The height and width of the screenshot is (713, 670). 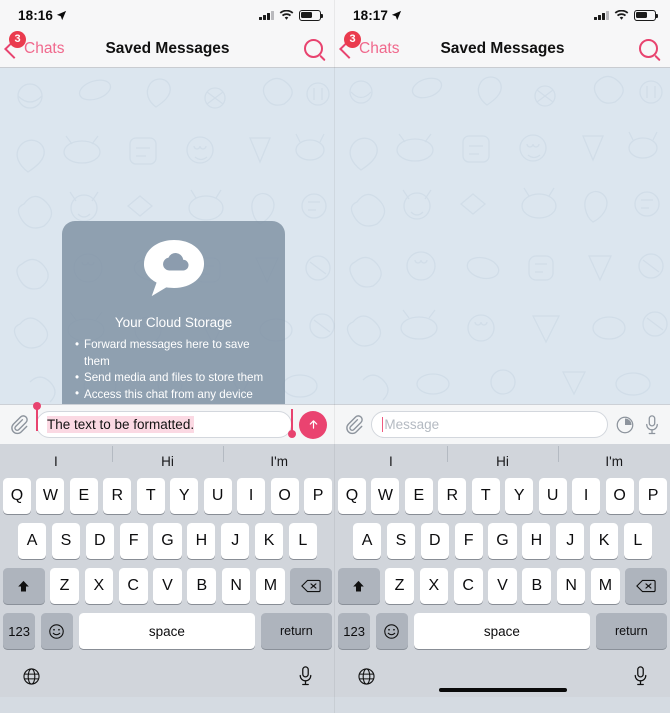 I want to click on selection-handle-end, so click(x=292, y=423).